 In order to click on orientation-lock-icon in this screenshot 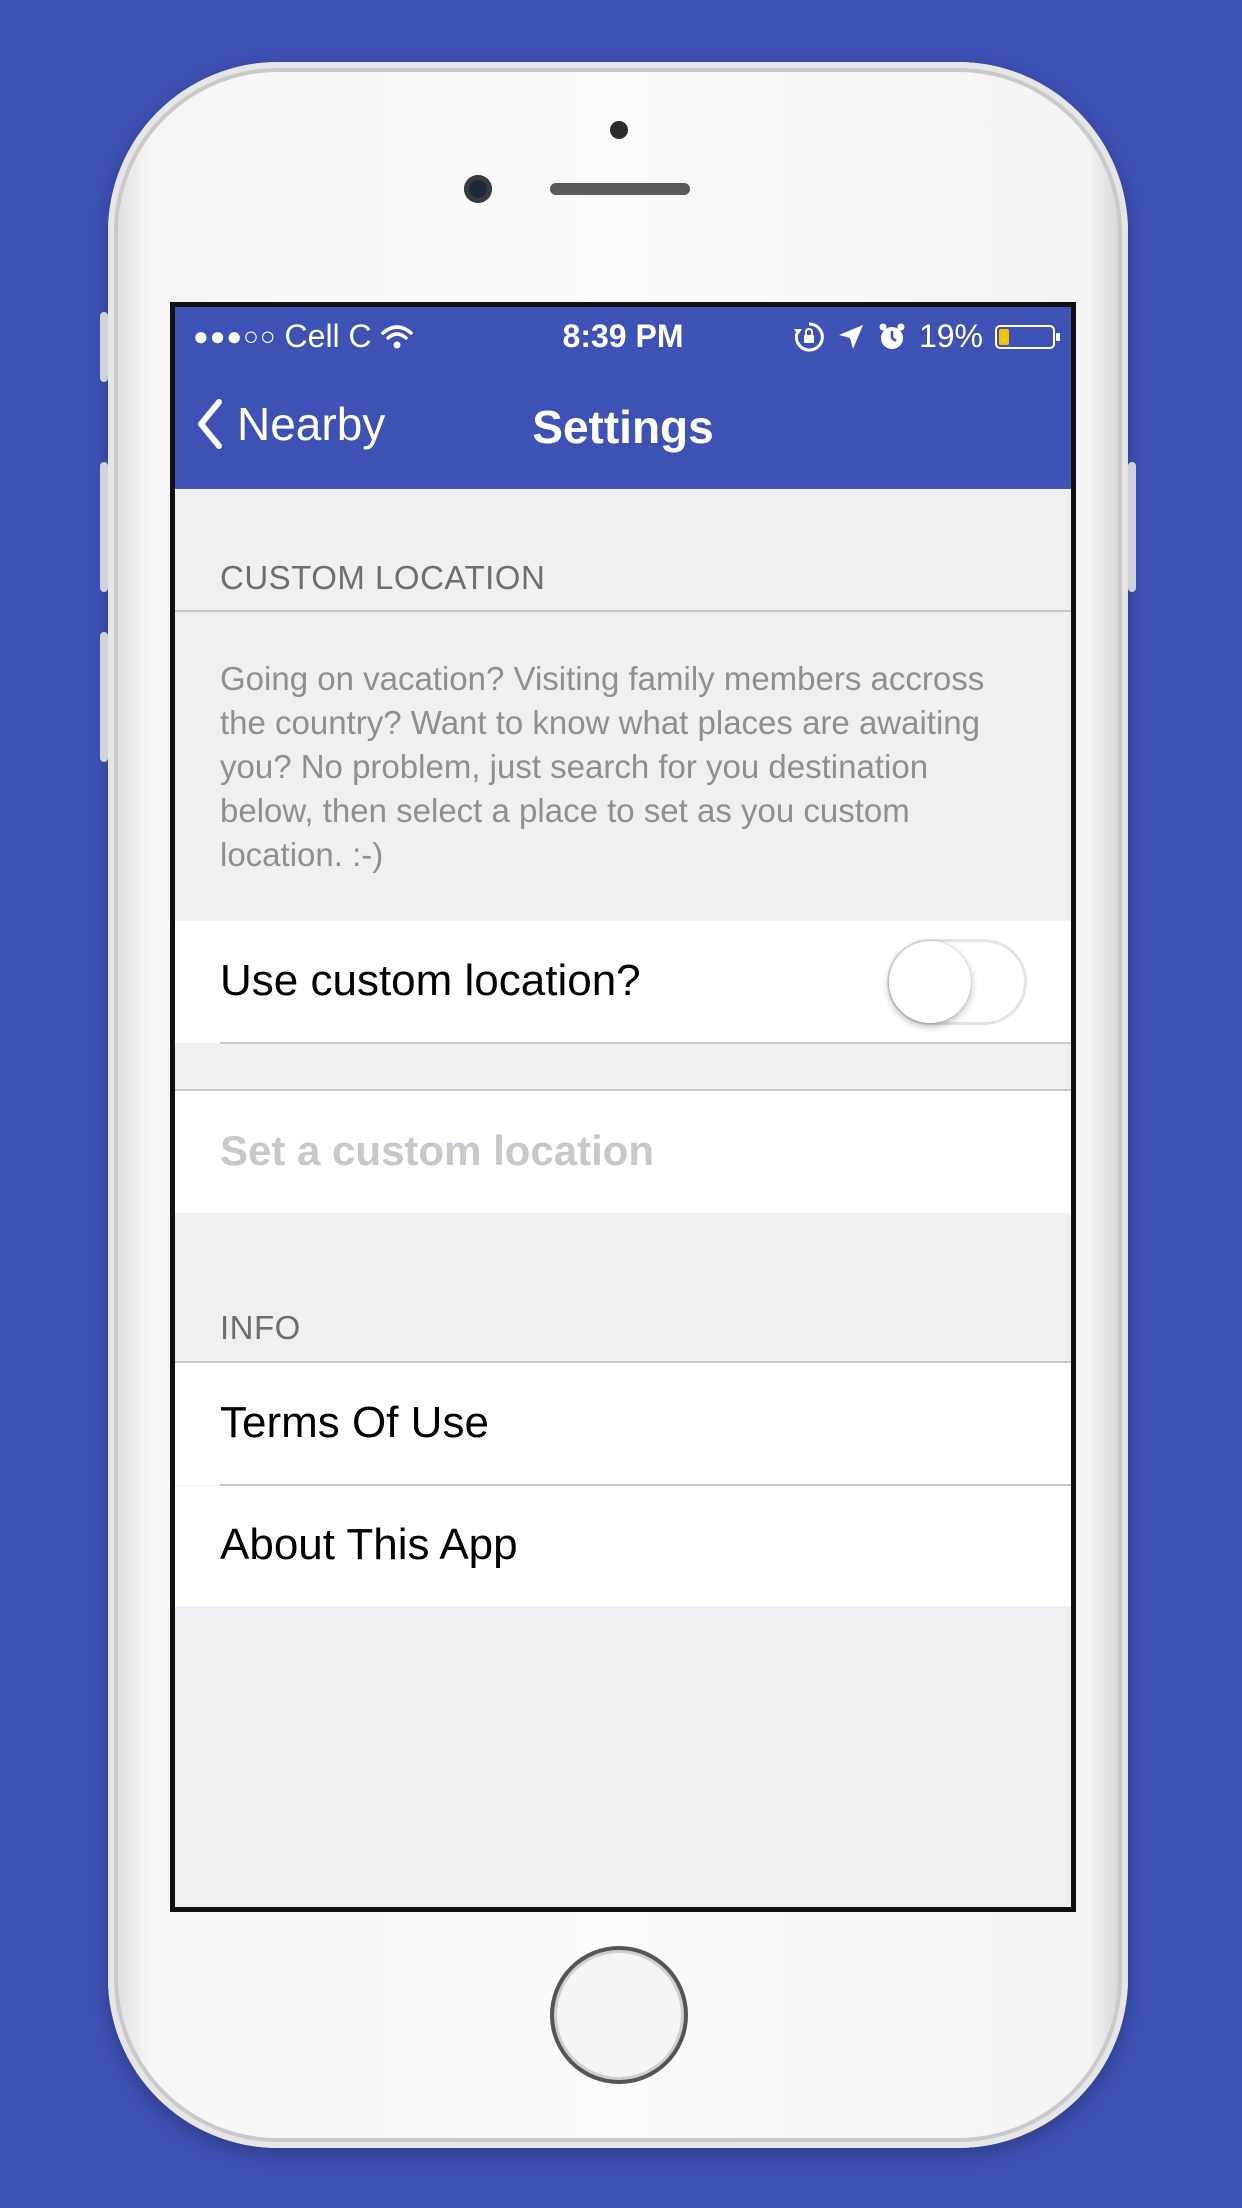, I will do `click(808, 336)`.